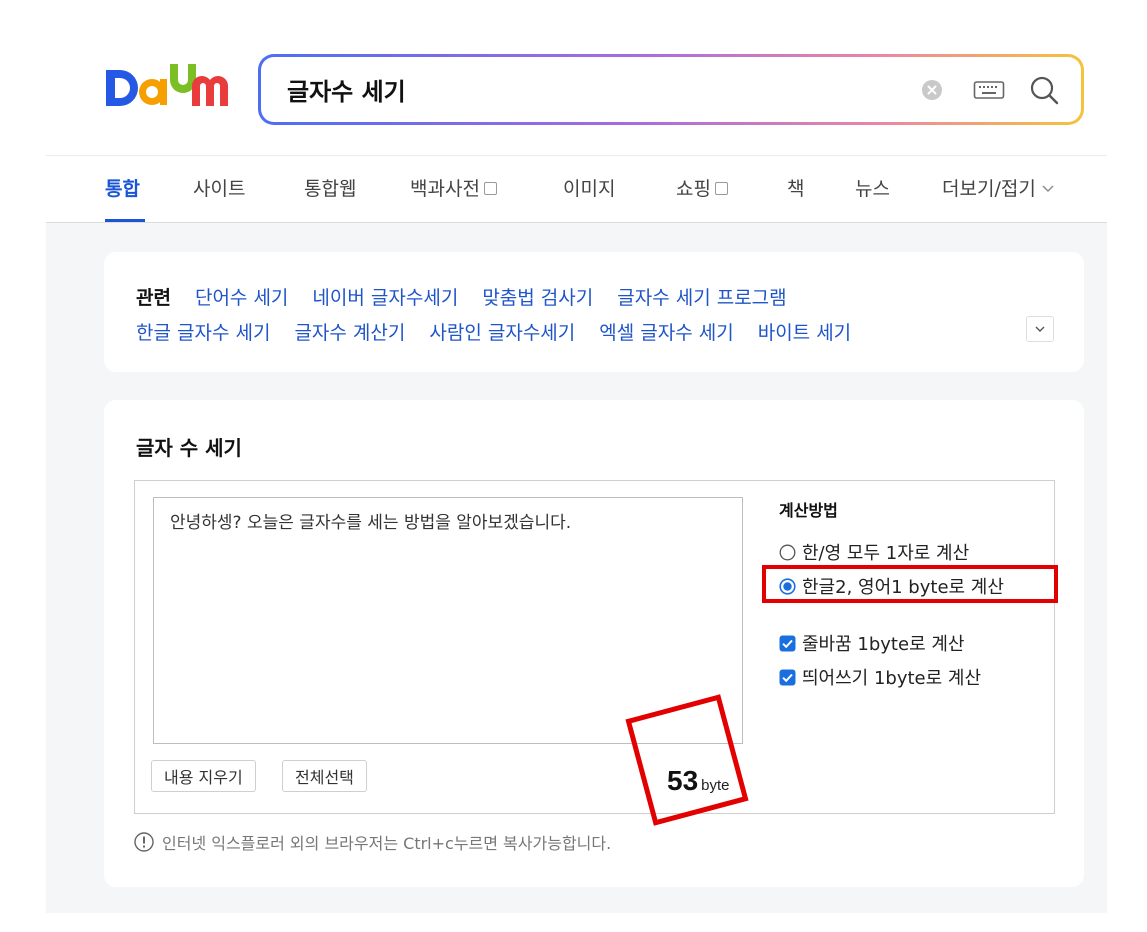  Describe the element at coordinates (787, 552) in the screenshot. I see `radio-unselected-icon` at that location.